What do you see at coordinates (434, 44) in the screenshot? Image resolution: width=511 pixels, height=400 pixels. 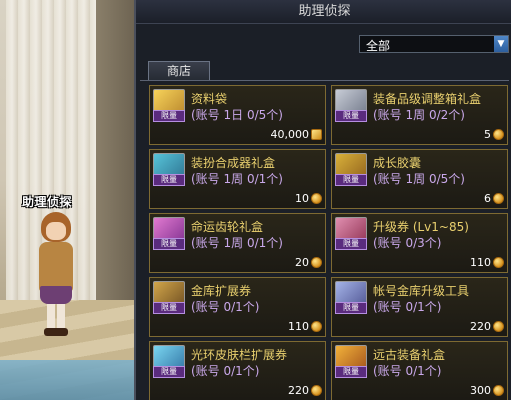 I see `category-filter-dropdown: 全部 ▼` at bounding box center [434, 44].